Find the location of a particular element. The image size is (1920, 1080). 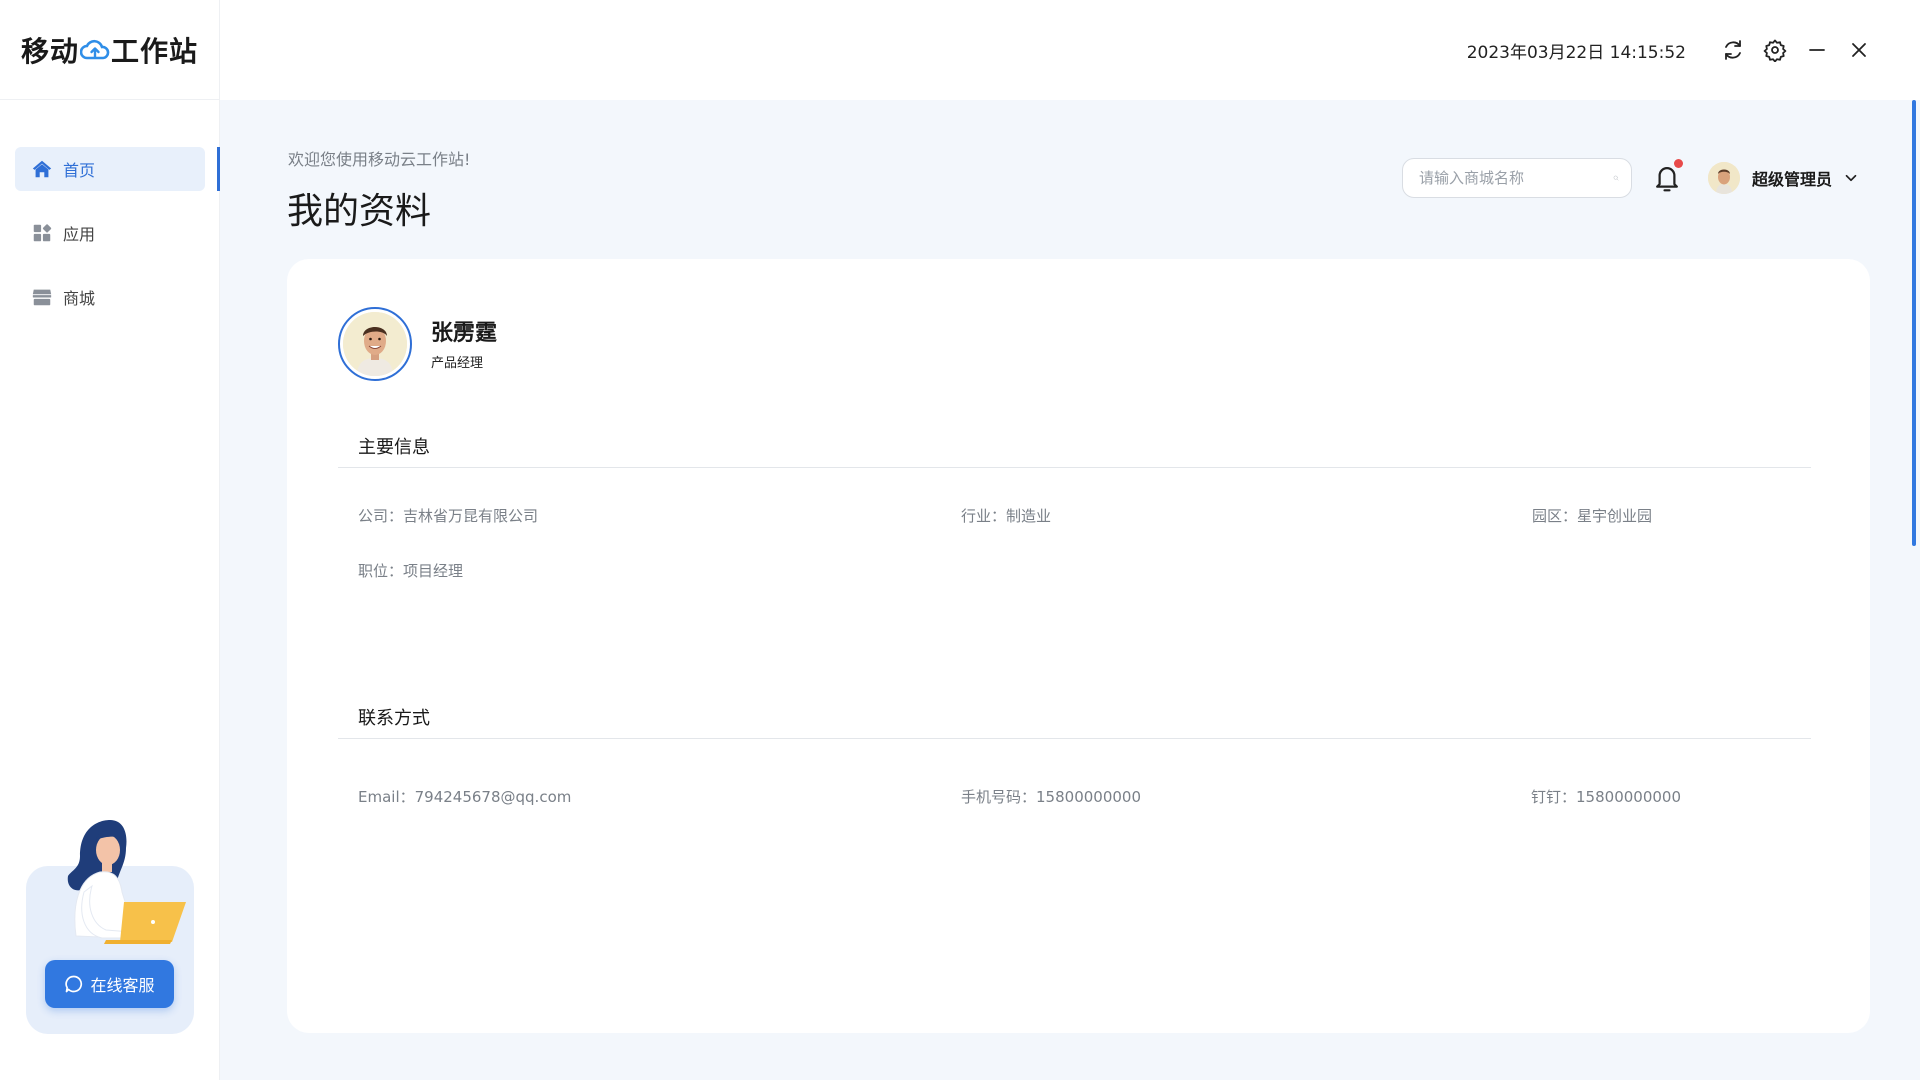

sidebar-item-label: 首页 is located at coordinates (79, 170).